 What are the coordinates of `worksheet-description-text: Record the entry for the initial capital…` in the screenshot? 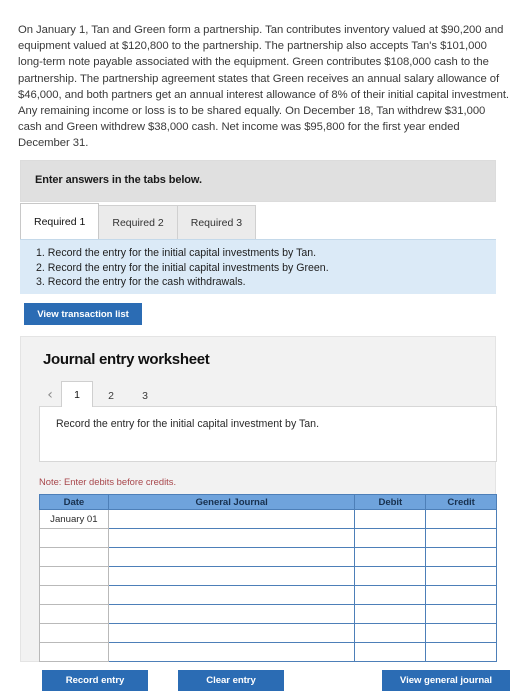 It's located at (188, 424).